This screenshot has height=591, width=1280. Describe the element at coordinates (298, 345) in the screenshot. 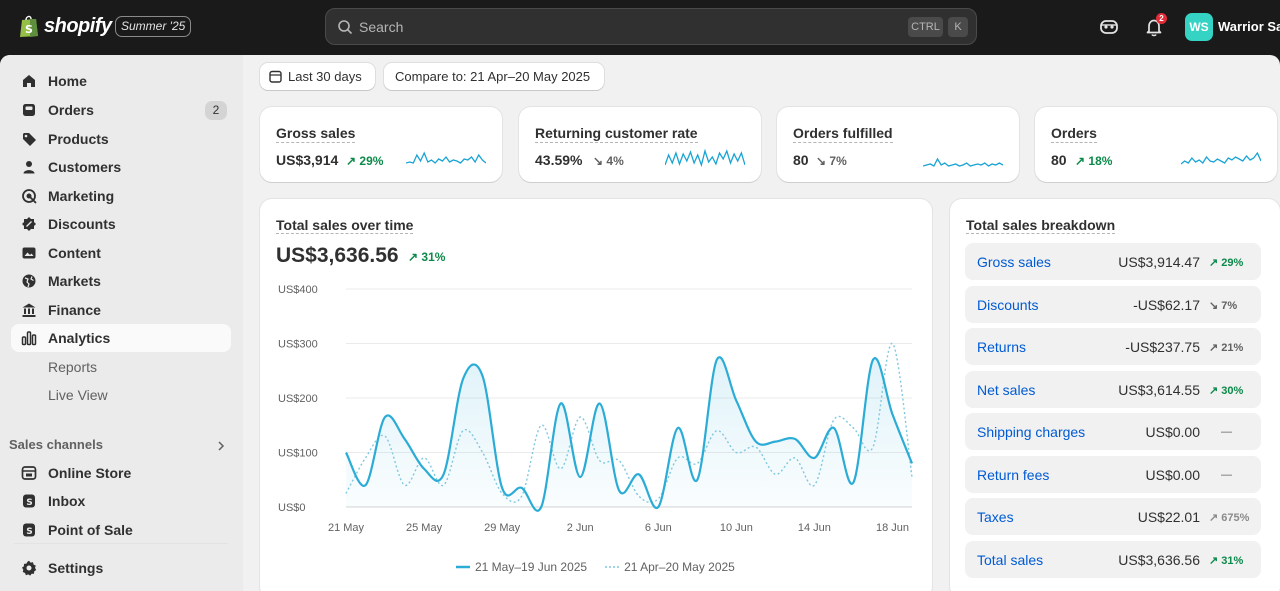

I see `y-tick-label: US$300` at that location.